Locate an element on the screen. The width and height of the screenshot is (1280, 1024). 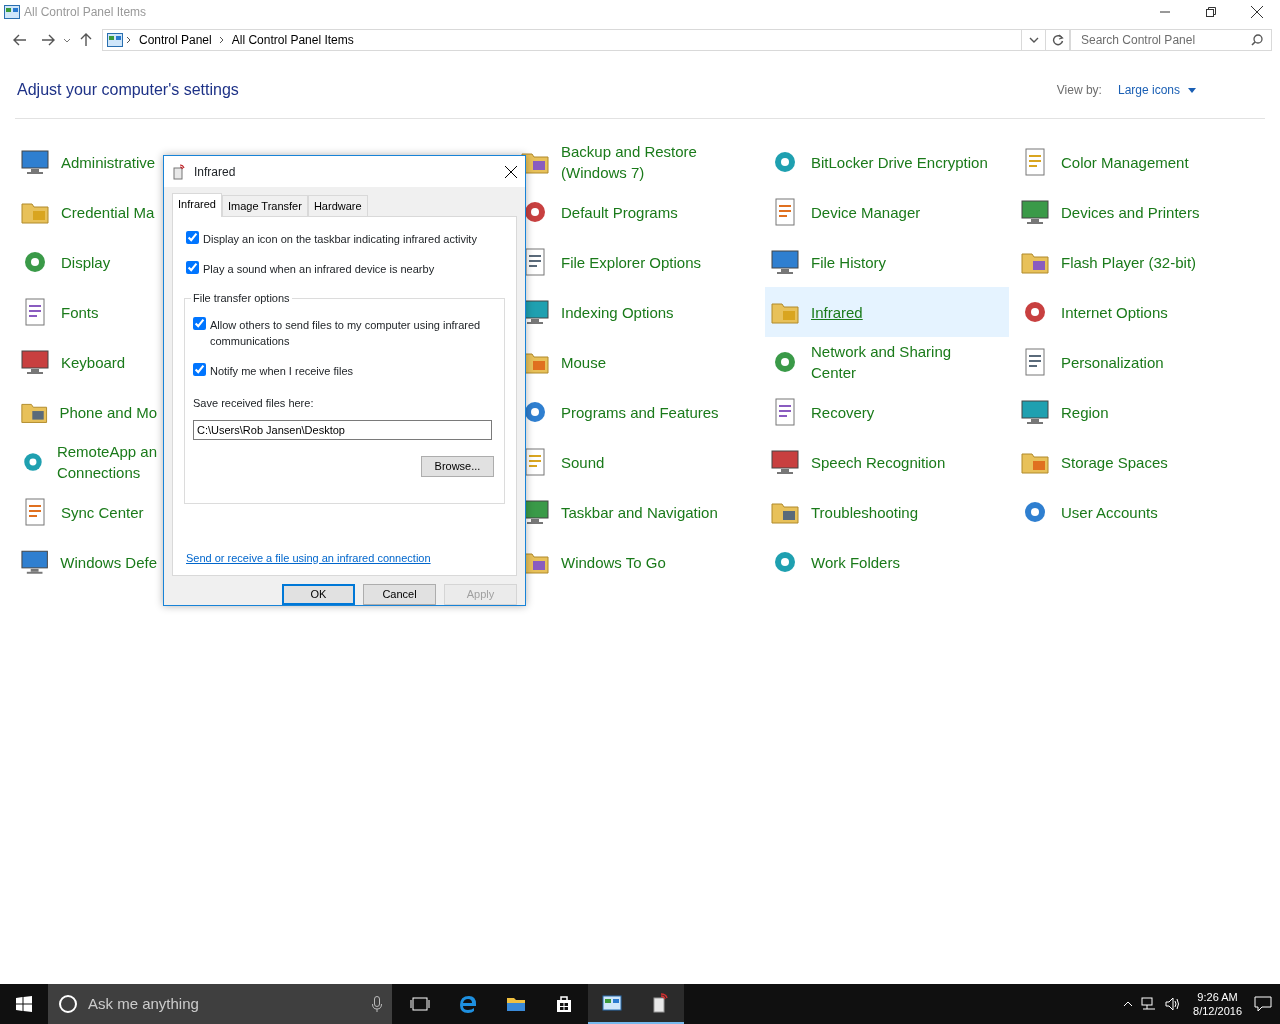
dialog-tab: Image Transfer is located at coordinates (264, 205).